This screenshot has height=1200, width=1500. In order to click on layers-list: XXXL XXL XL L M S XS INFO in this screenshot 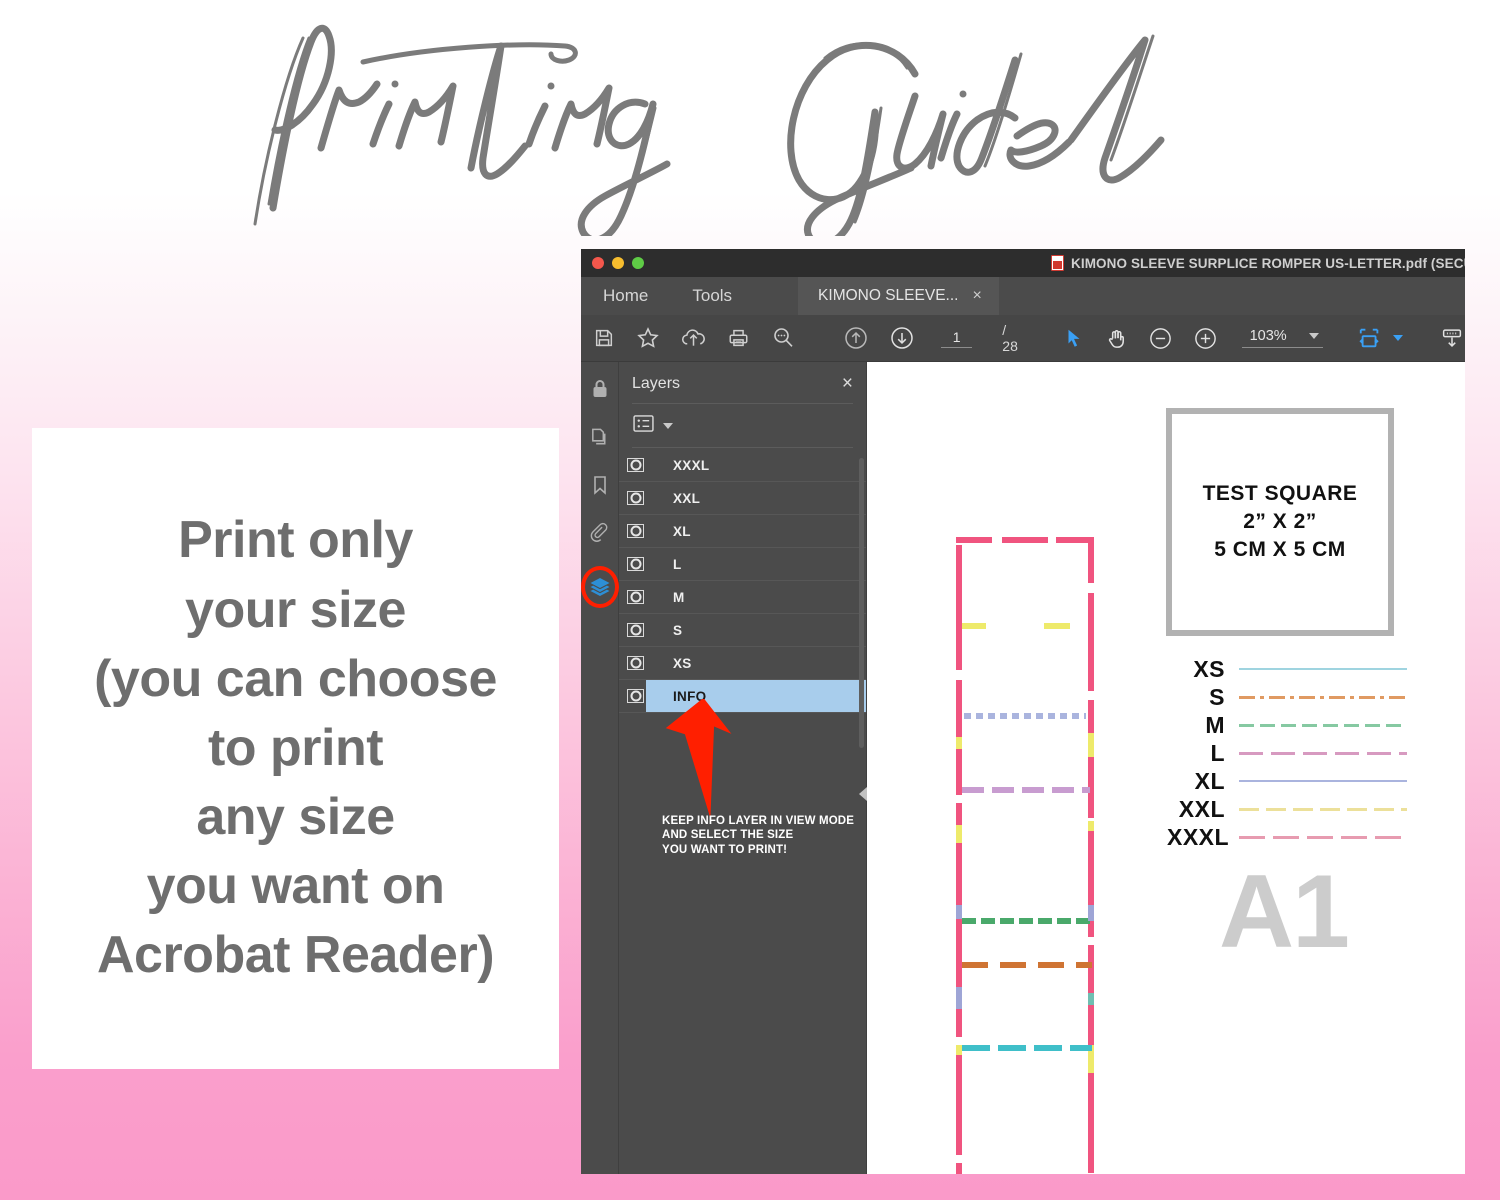, I will do `click(742, 581)`.